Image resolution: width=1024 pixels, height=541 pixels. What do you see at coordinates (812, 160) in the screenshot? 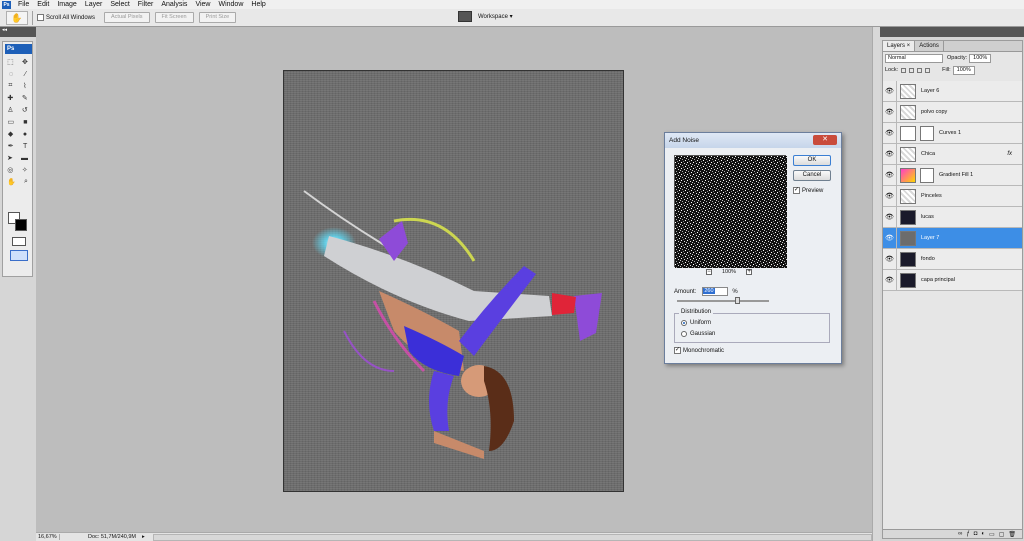
I see `ok-button: OK` at bounding box center [812, 160].